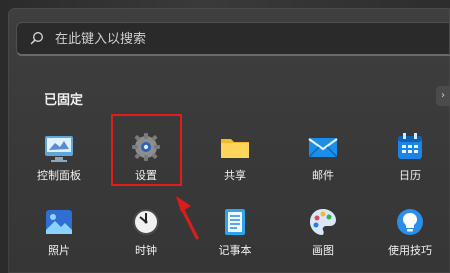 This screenshot has width=450, height=273. I want to click on app-label: 使用技巧, so click(410, 250).